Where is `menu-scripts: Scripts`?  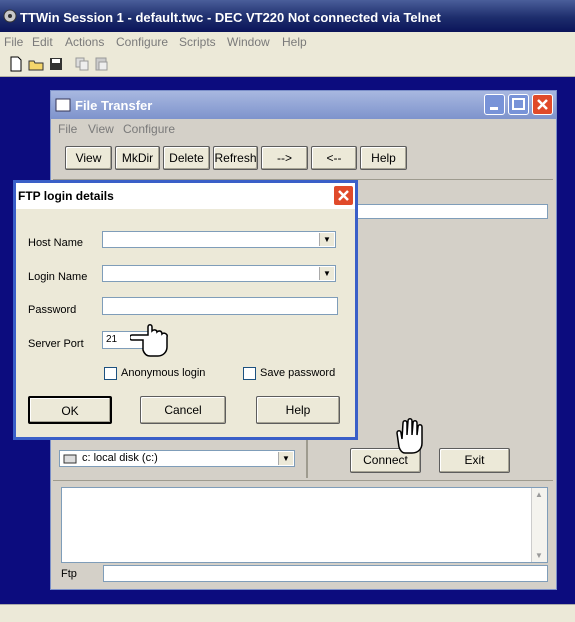 menu-scripts: Scripts is located at coordinates (197, 42).